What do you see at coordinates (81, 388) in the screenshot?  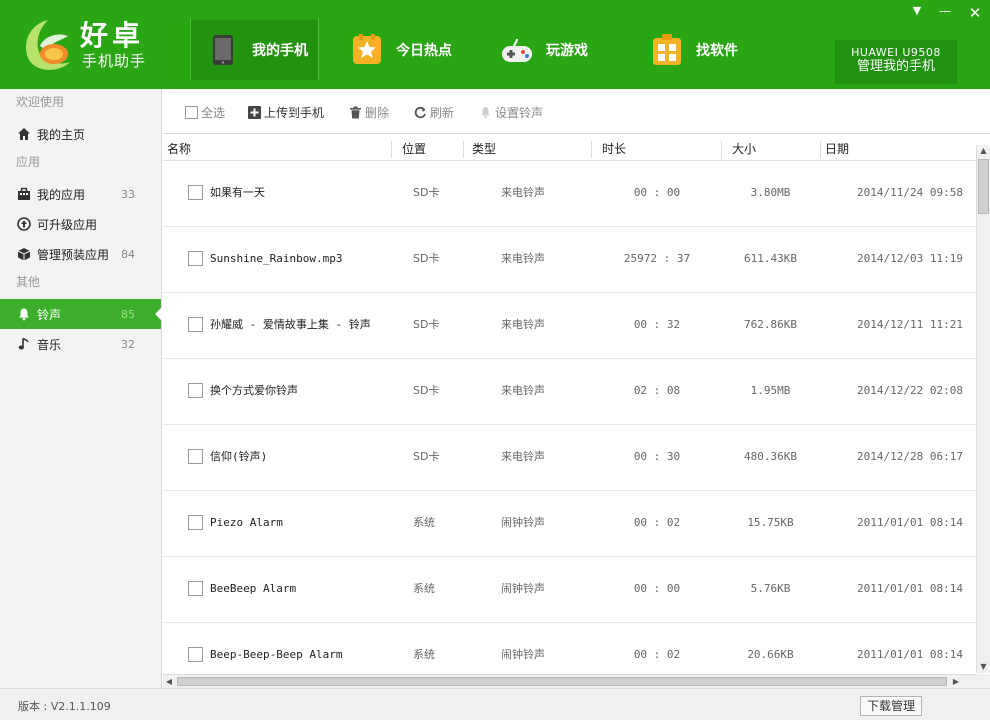 I see `sidebar: 欢迎使用 我的主页 应用 我的应用 33 可升级应用 管理预装应用 84 其他` at bounding box center [81, 388].